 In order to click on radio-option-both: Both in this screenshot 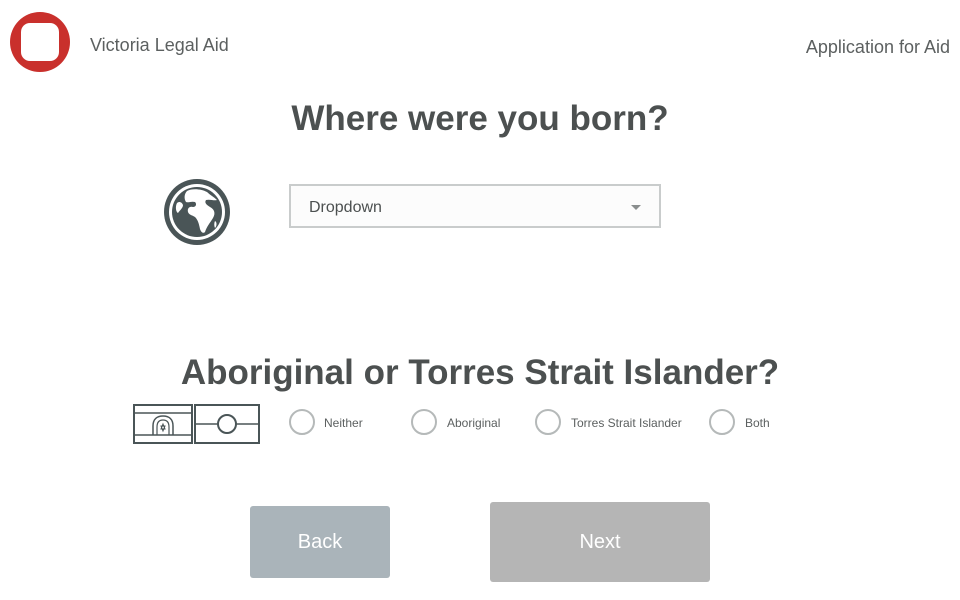, I will do `click(741, 423)`.